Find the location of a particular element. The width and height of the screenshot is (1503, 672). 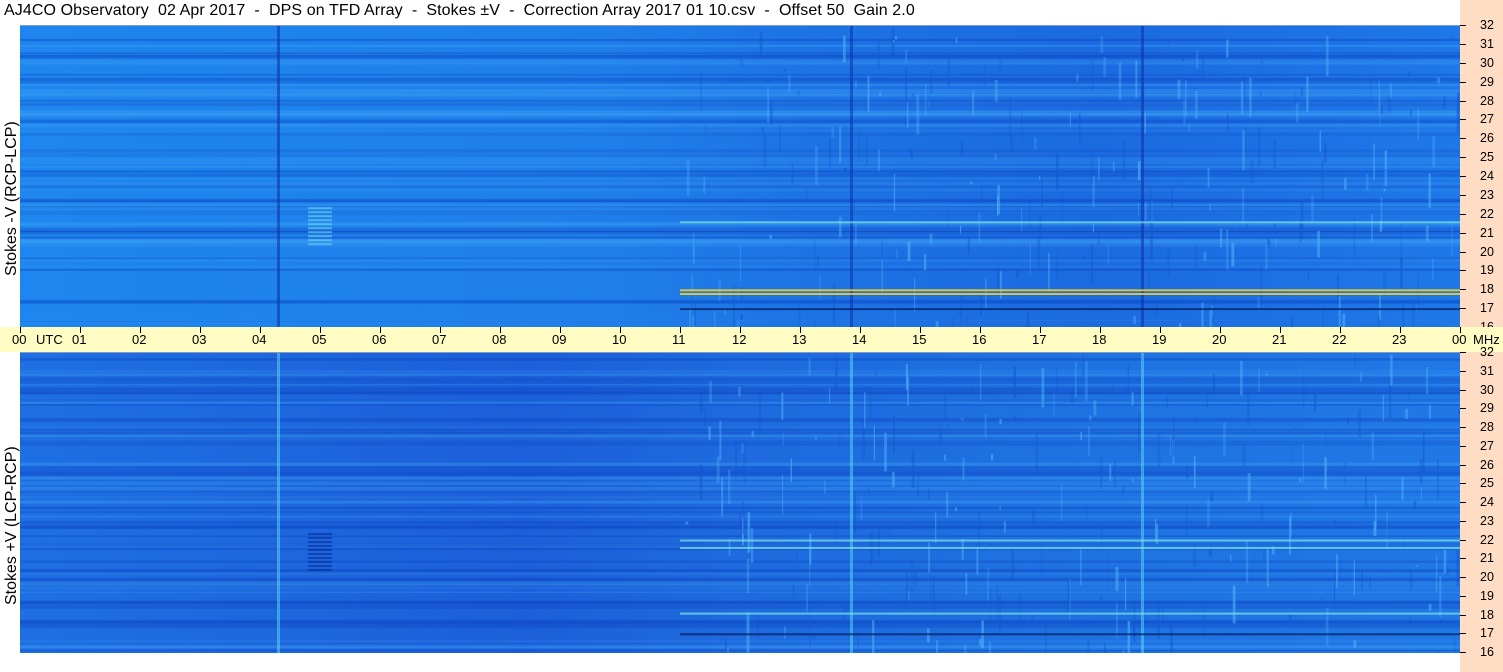

freq-tick-label: 22 is located at coordinates (1487, 539).